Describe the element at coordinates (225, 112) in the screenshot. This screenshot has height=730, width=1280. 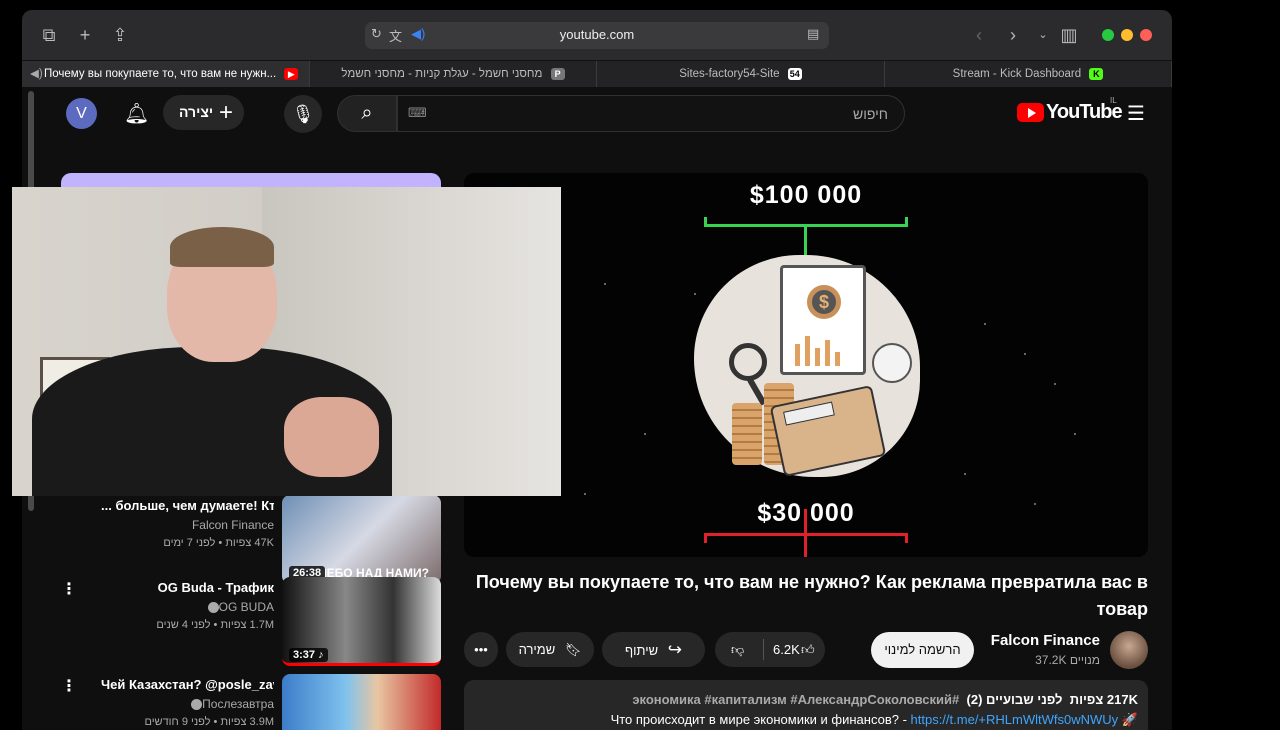
I see `plus-icon: +` at that location.